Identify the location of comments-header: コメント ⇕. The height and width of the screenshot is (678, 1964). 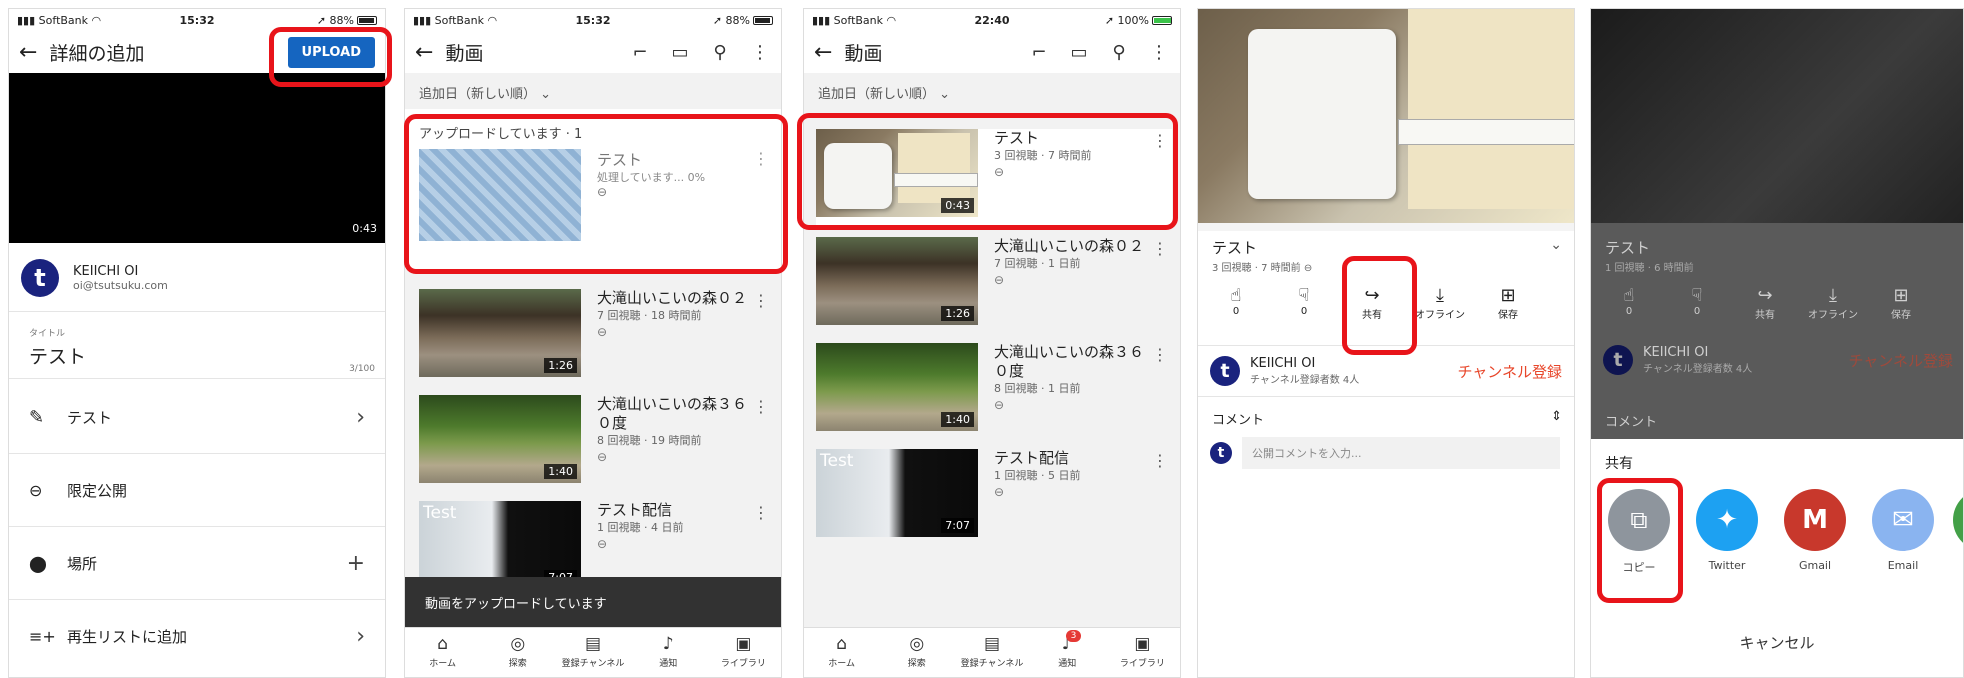
(1387, 418).